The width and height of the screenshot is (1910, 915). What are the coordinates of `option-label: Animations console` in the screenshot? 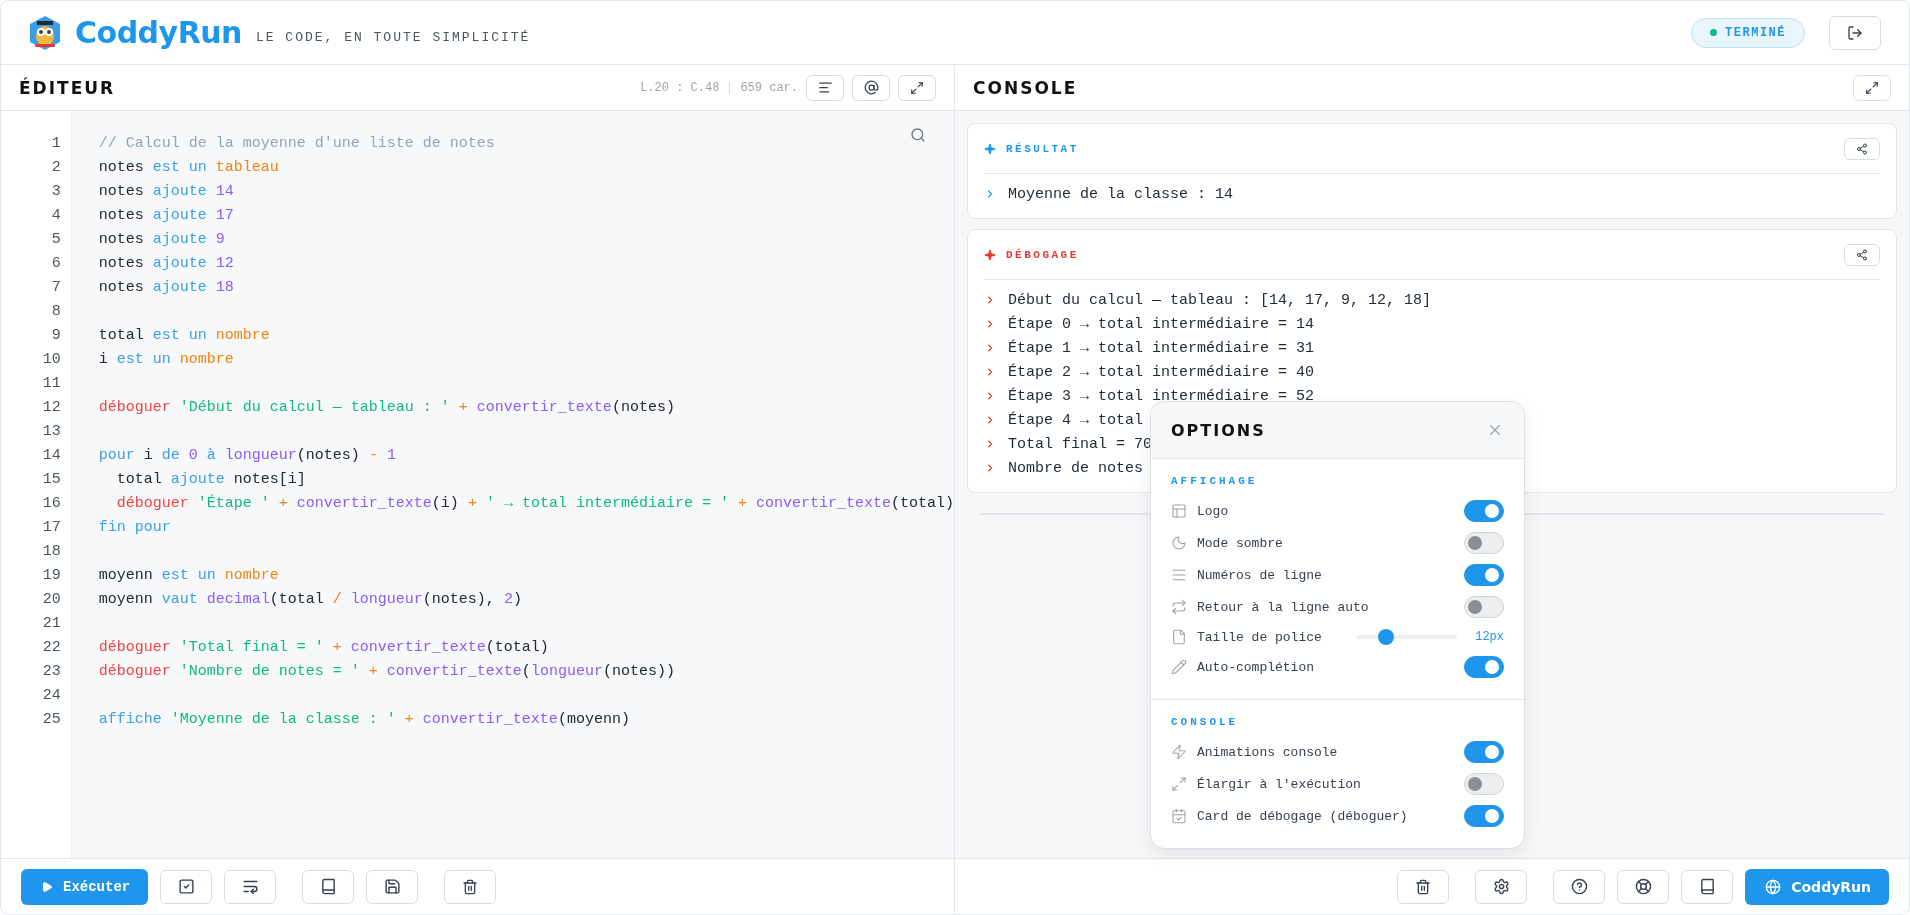 It's located at (1268, 752).